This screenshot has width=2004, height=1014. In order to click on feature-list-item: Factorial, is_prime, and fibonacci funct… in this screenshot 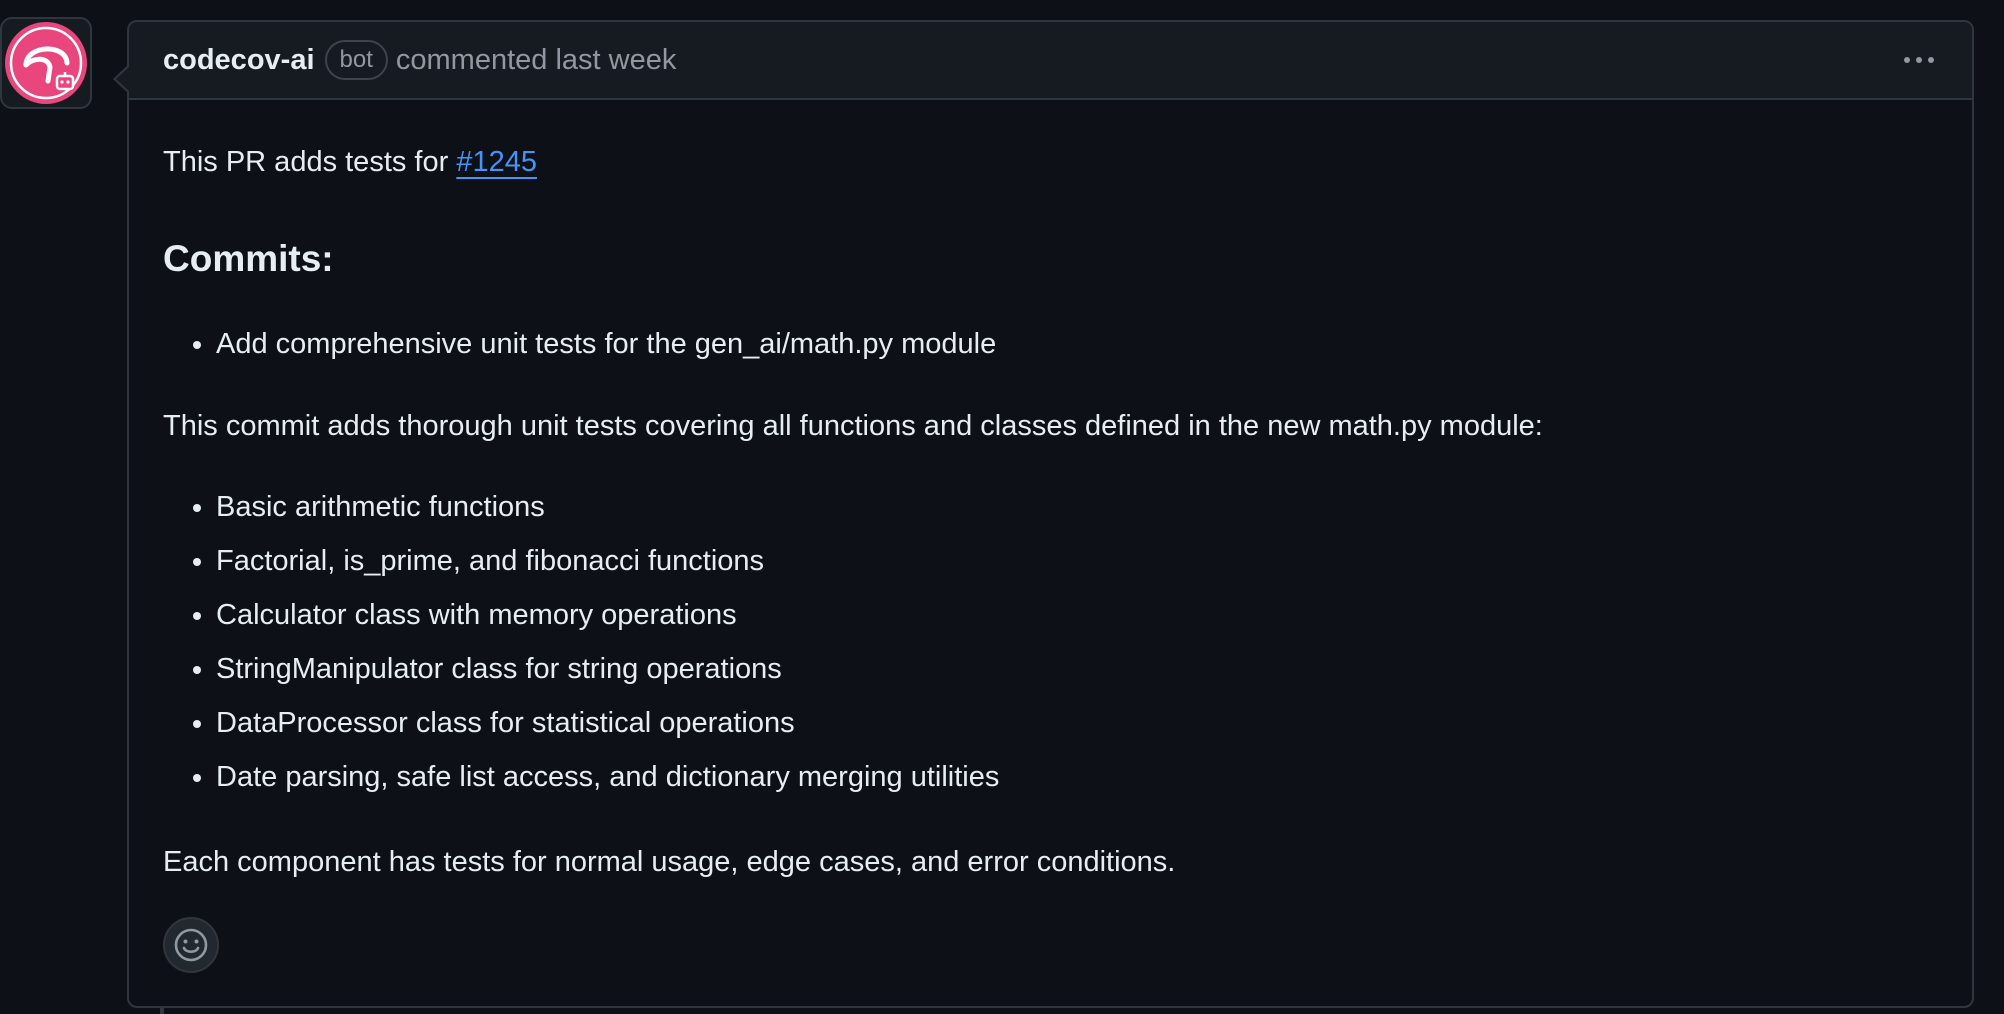, I will do `click(607, 568)`.